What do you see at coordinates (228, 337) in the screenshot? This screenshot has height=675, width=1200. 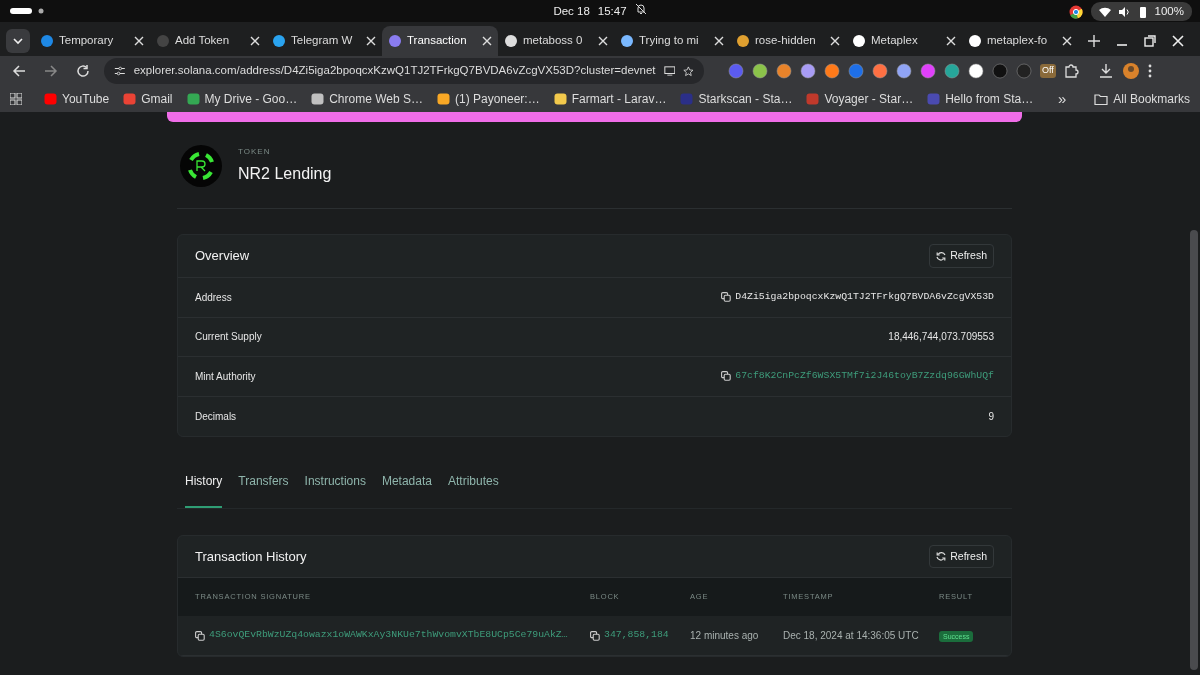 I see `field-label: Current Supply` at bounding box center [228, 337].